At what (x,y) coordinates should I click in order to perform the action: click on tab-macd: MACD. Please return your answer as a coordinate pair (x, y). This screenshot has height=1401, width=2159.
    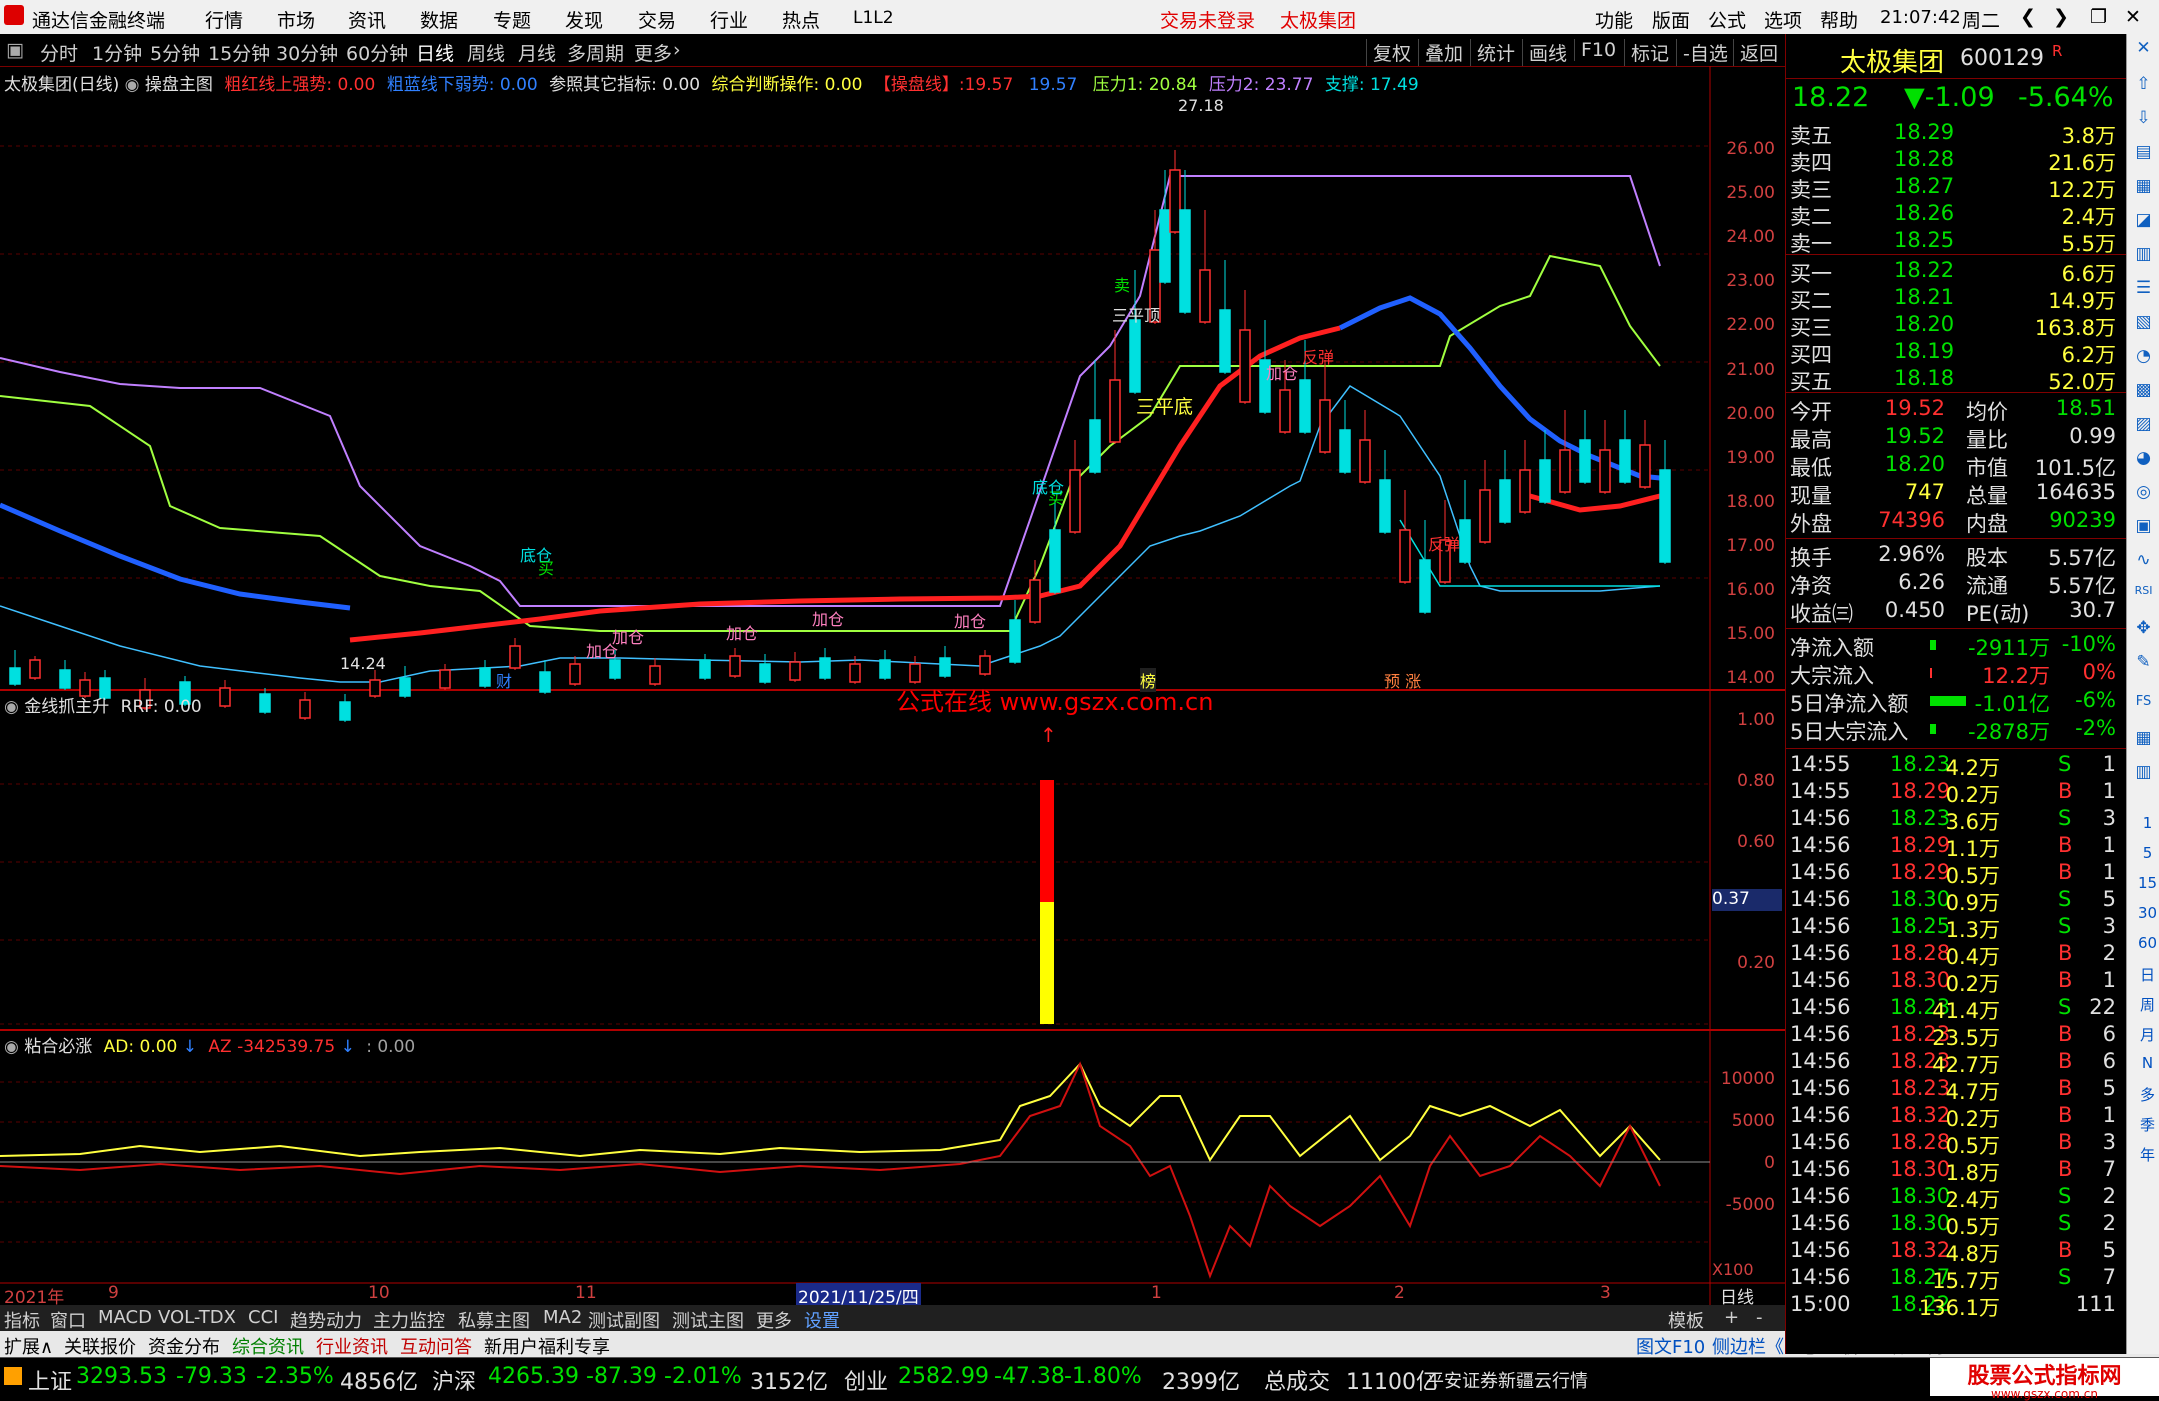
    Looking at the image, I should click on (125, 1317).